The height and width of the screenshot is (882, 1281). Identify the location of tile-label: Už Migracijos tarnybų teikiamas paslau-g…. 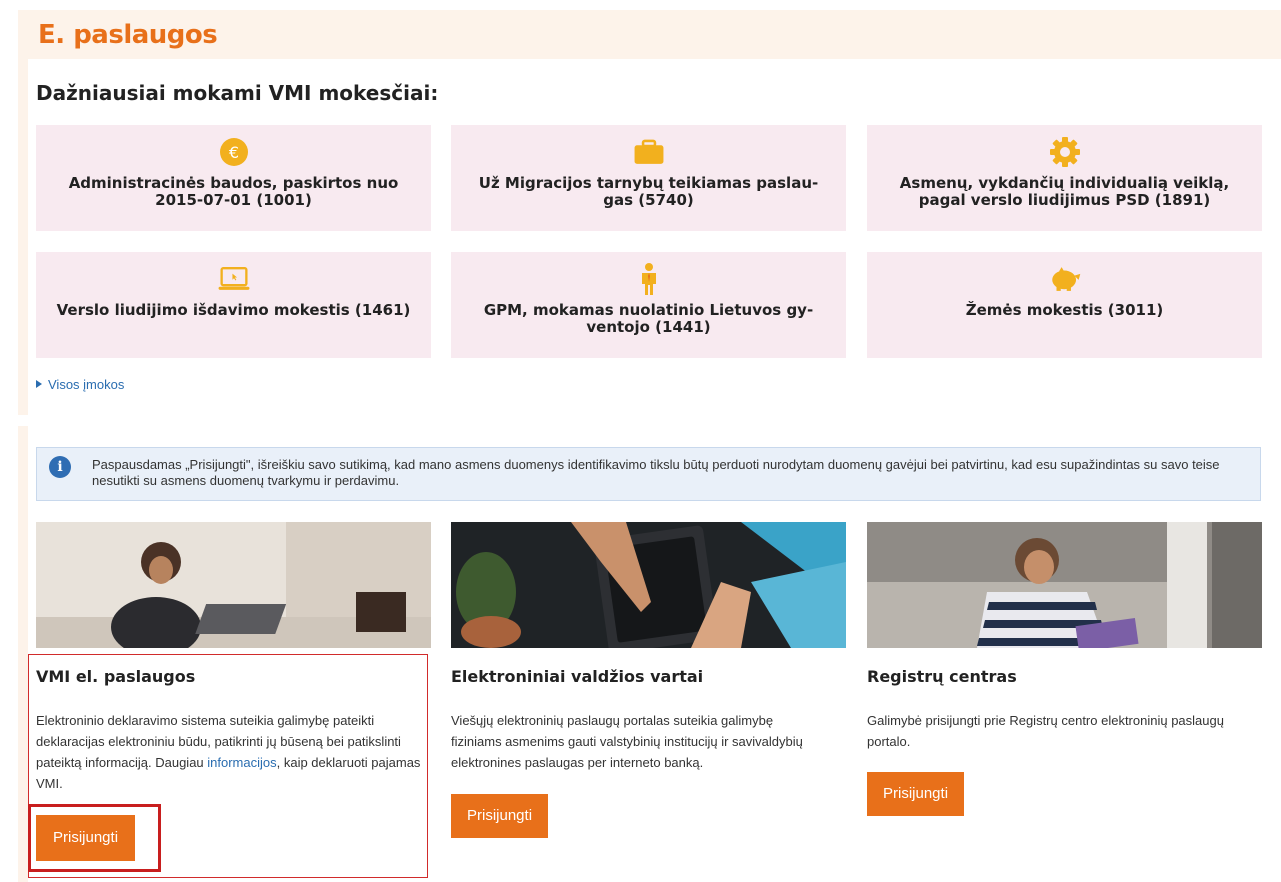
(648, 191).